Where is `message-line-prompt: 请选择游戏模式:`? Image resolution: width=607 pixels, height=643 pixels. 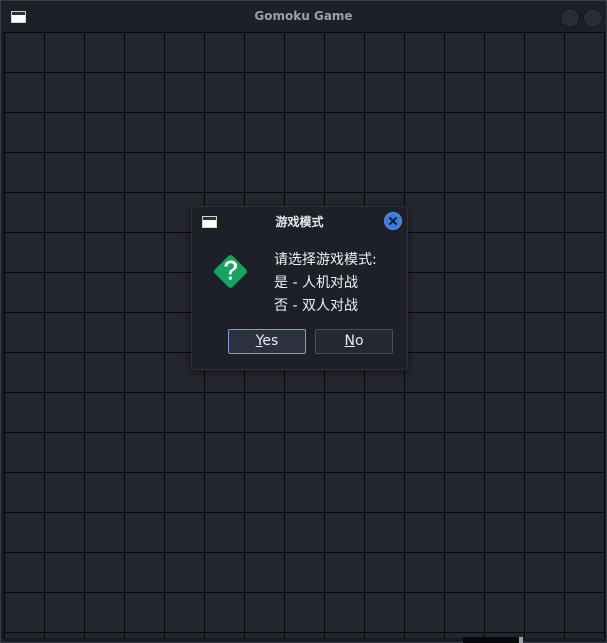
message-line-prompt: 请选择游戏模式: is located at coordinates (325, 260).